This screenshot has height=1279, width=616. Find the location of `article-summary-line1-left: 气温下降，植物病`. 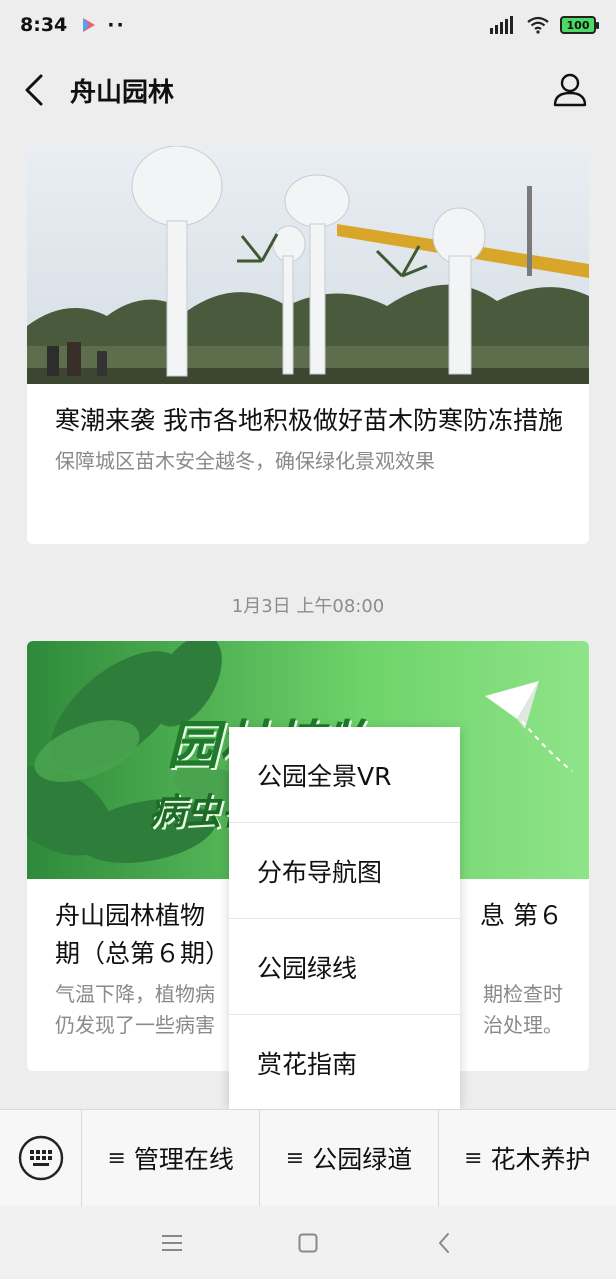

article-summary-line1-left: 气温下降，植物病 is located at coordinates (135, 994).